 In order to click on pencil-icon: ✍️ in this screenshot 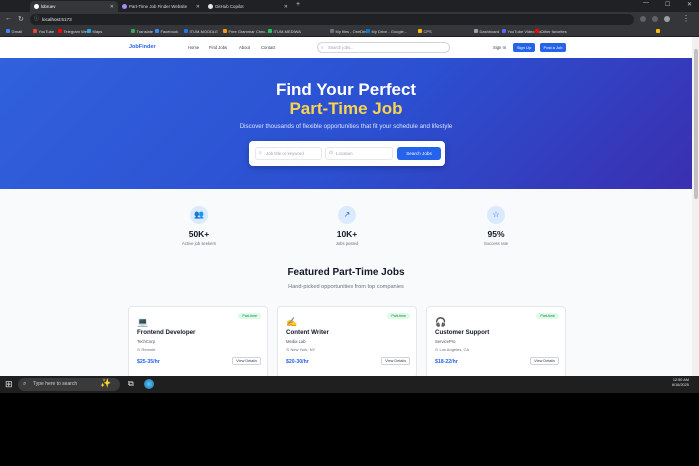, I will do `click(292, 322)`.